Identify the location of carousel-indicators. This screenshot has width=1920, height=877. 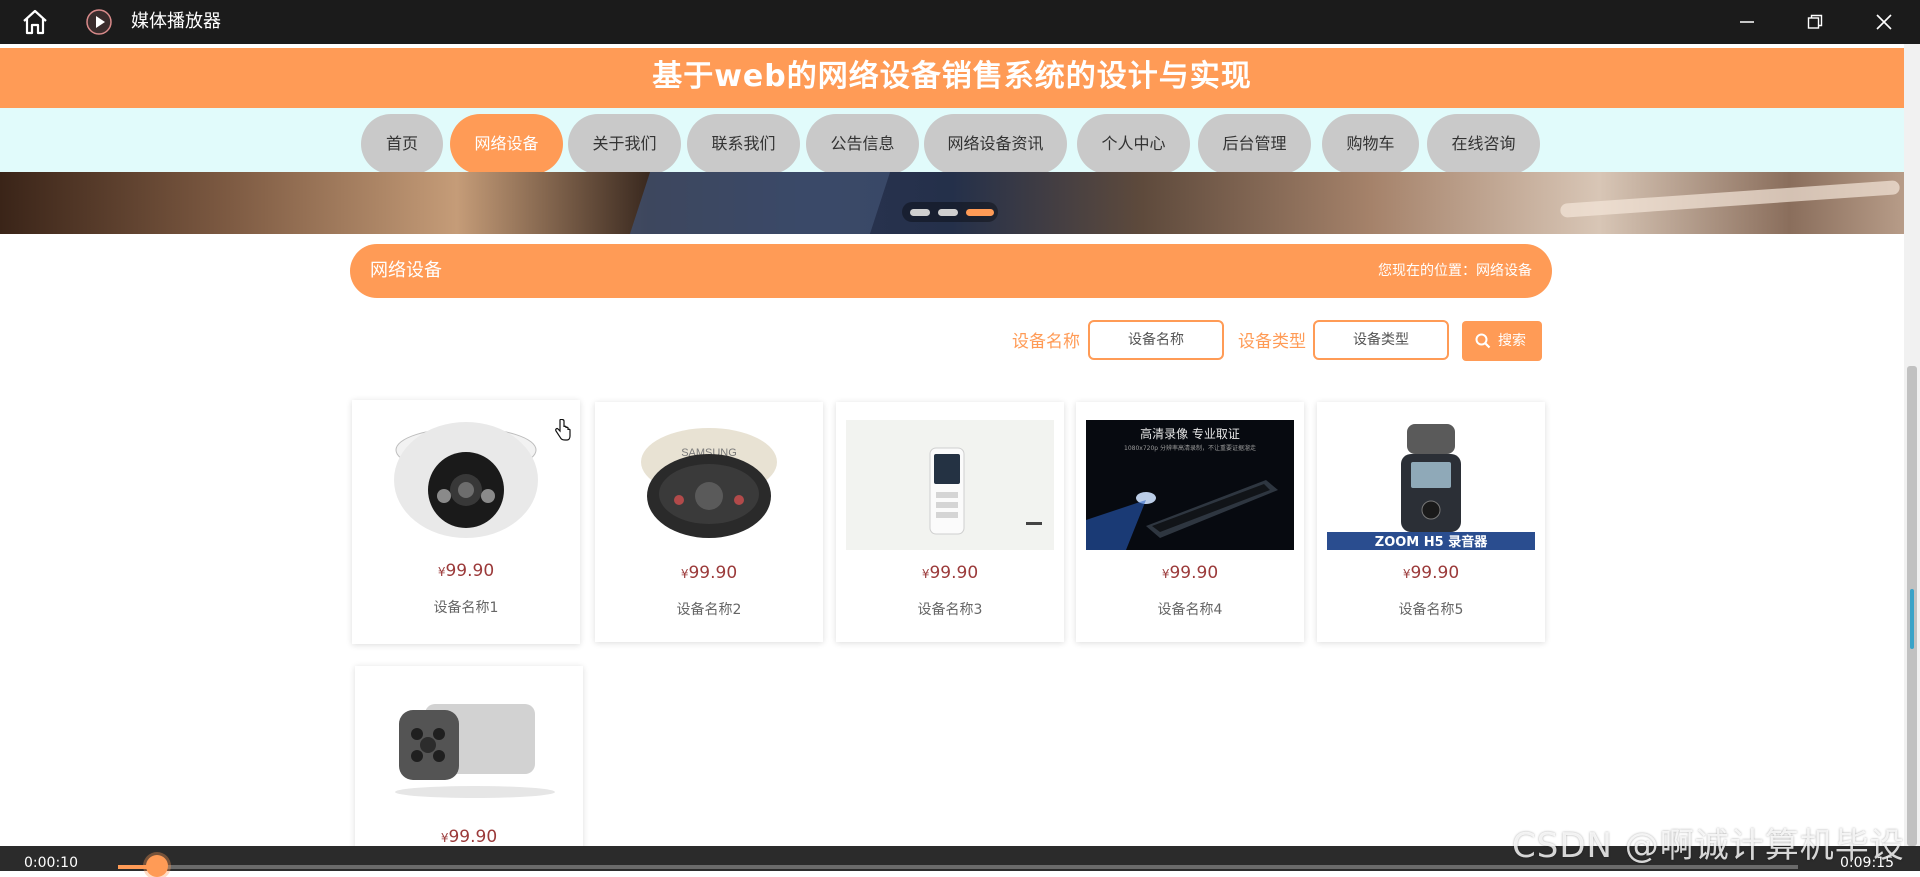
(950, 212).